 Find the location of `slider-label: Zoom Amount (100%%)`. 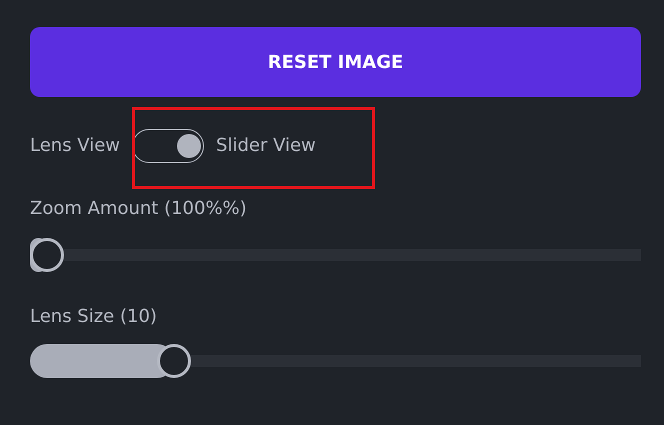

slider-label: Zoom Amount (100%%) is located at coordinates (139, 209).